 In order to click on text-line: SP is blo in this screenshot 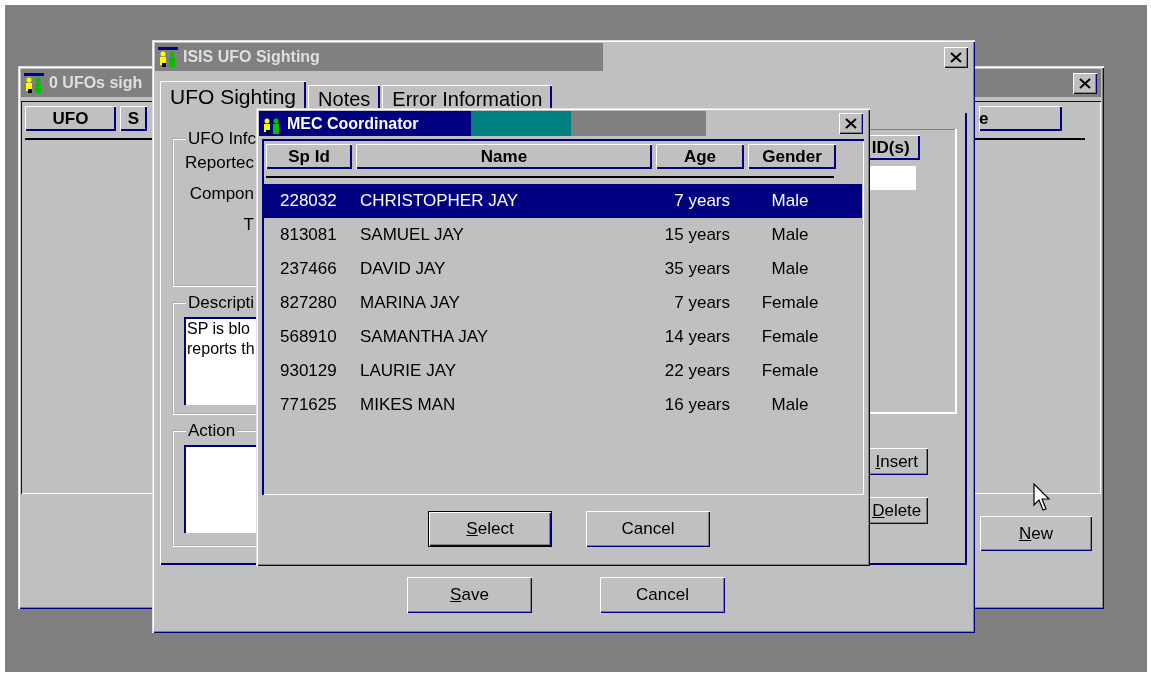, I will do `click(218, 329)`.